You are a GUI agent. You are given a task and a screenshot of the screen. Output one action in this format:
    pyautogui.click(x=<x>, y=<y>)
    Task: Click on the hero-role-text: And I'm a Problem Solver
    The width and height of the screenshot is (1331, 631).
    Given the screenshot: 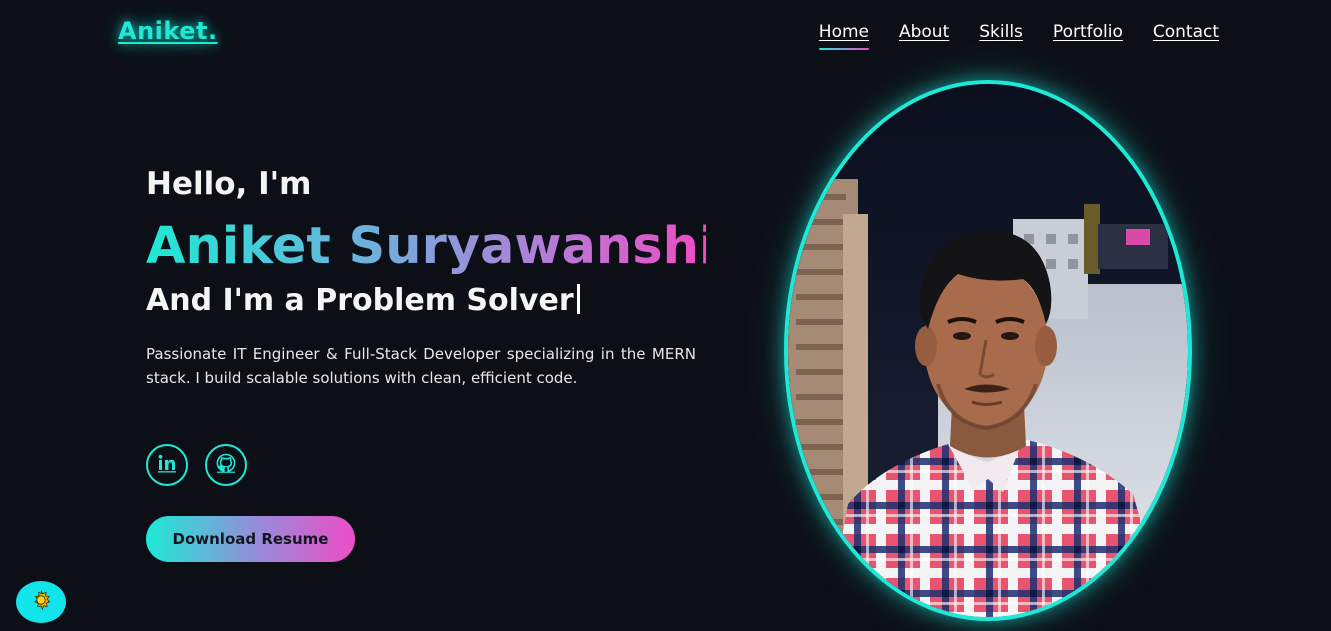 What is the action you would take?
    pyautogui.click(x=360, y=300)
    